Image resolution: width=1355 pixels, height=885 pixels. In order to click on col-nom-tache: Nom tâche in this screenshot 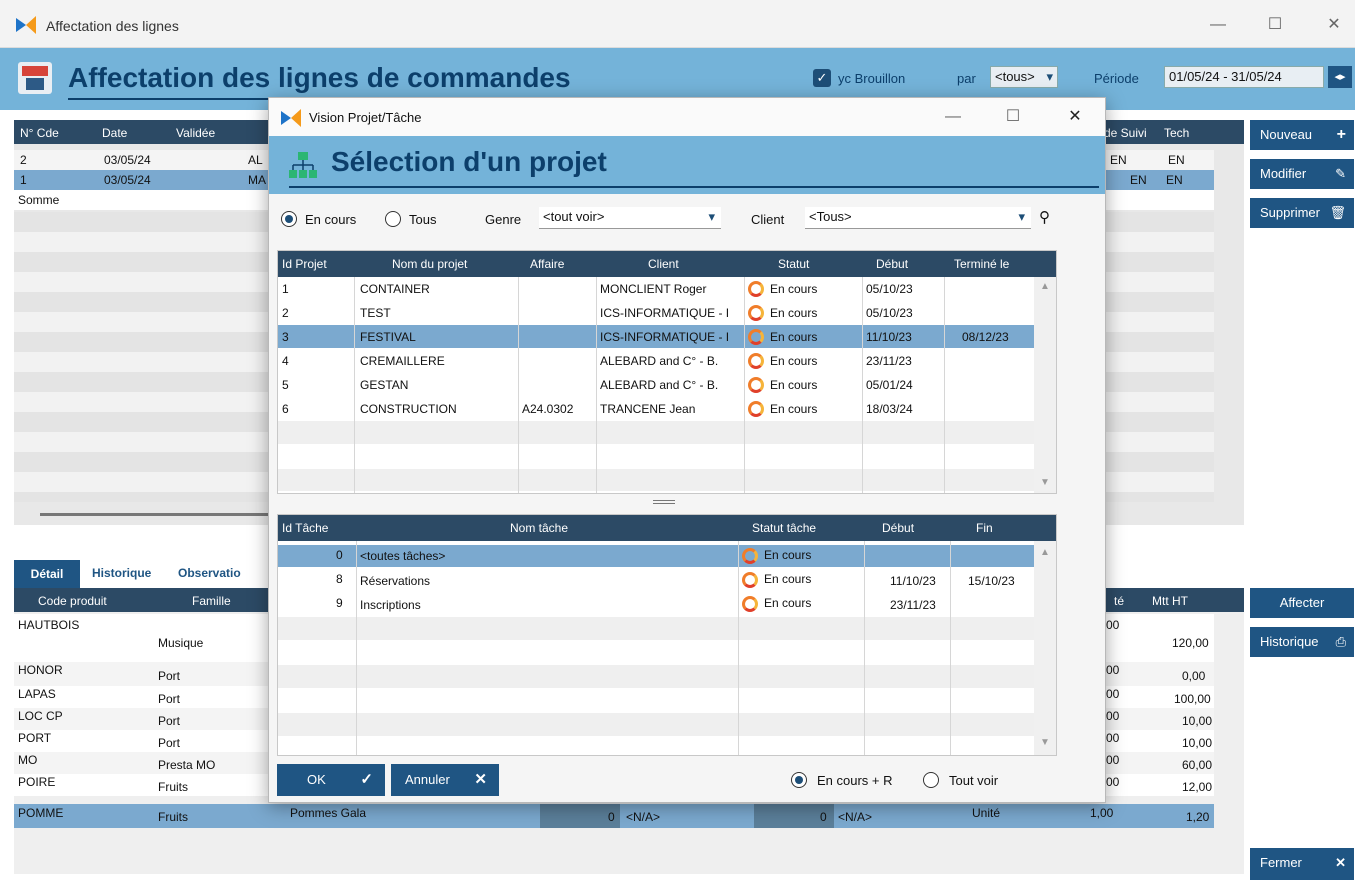, I will do `click(539, 528)`.